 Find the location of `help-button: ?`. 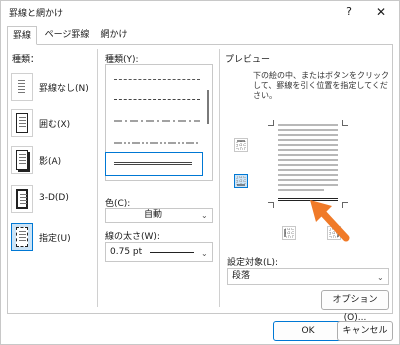

help-button: ? is located at coordinates (349, 12).